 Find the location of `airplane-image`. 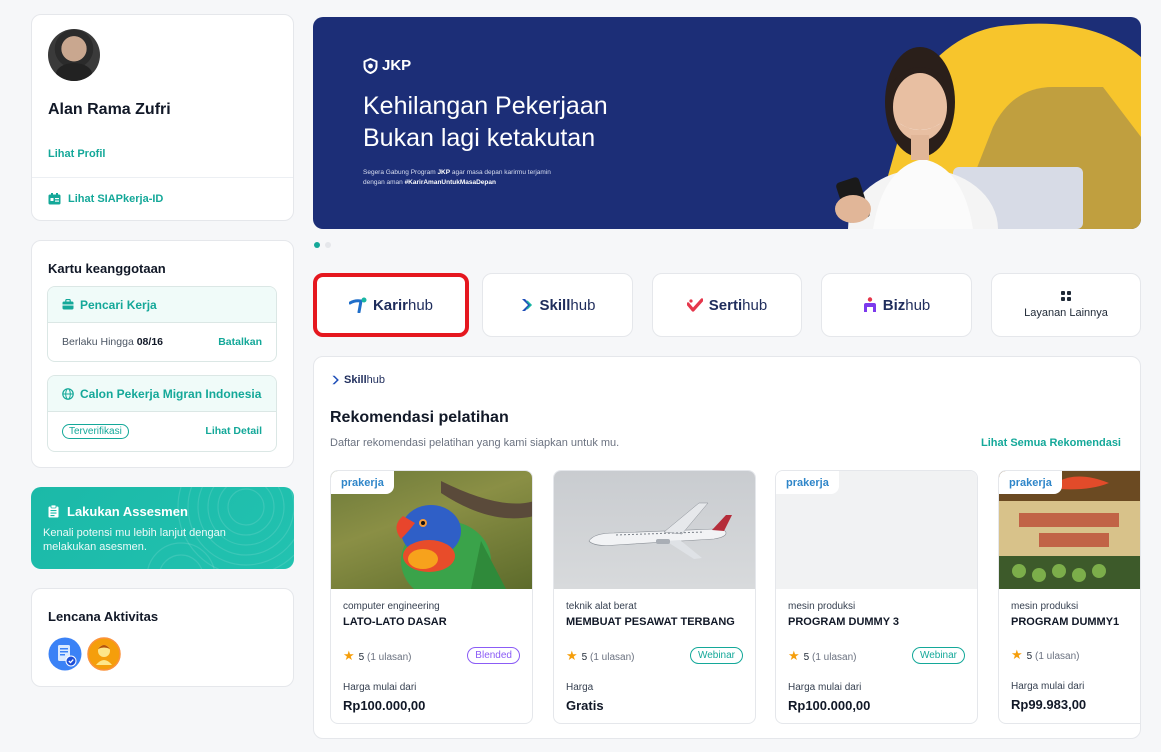

airplane-image is located at coordinates (660, 530).